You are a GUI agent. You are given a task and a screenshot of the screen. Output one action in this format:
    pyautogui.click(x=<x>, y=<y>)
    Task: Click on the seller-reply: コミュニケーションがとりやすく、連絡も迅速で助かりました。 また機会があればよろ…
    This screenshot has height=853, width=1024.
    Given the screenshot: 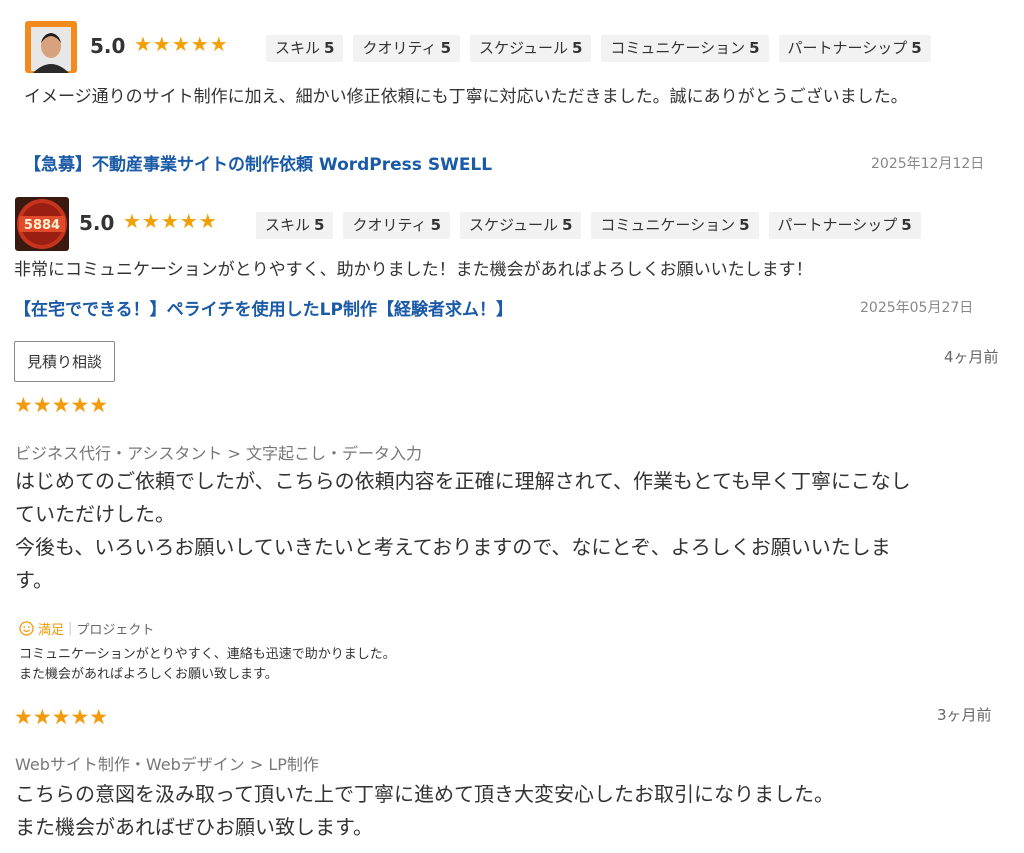 What is the action you would take?
    pyautogui.click(x=207, y=664)
    